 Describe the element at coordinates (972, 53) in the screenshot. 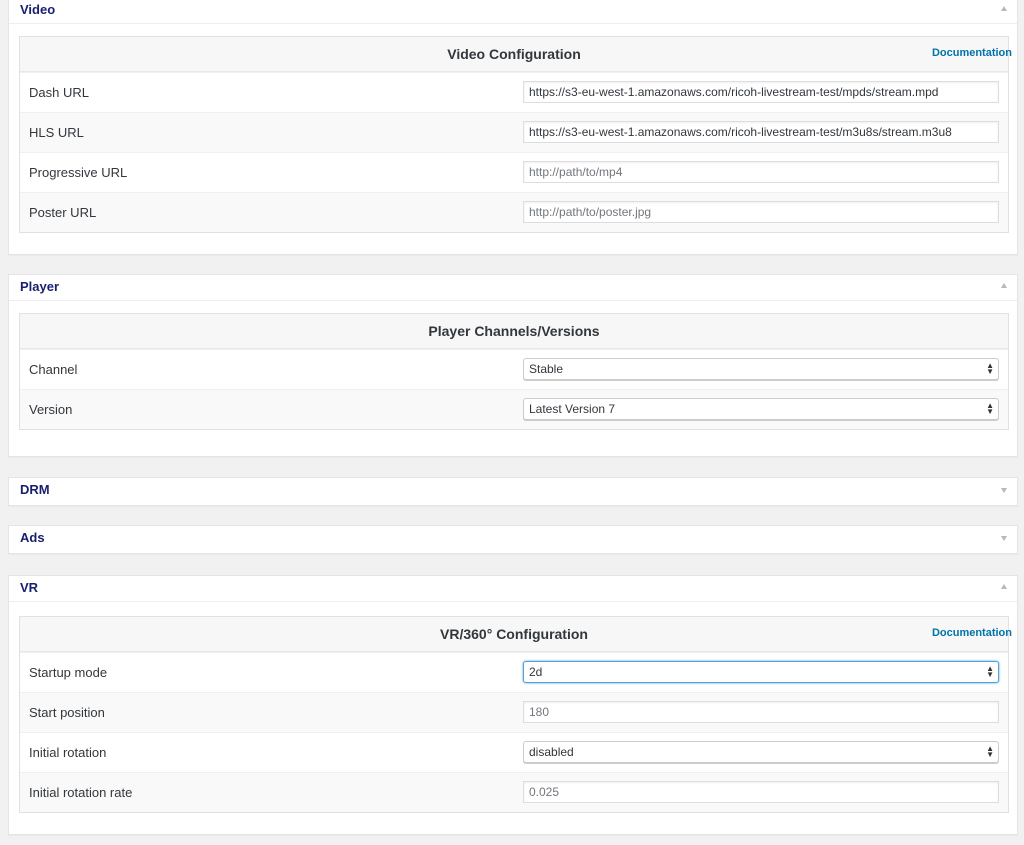

I see `video-documentation-link: Documentation` at that location.